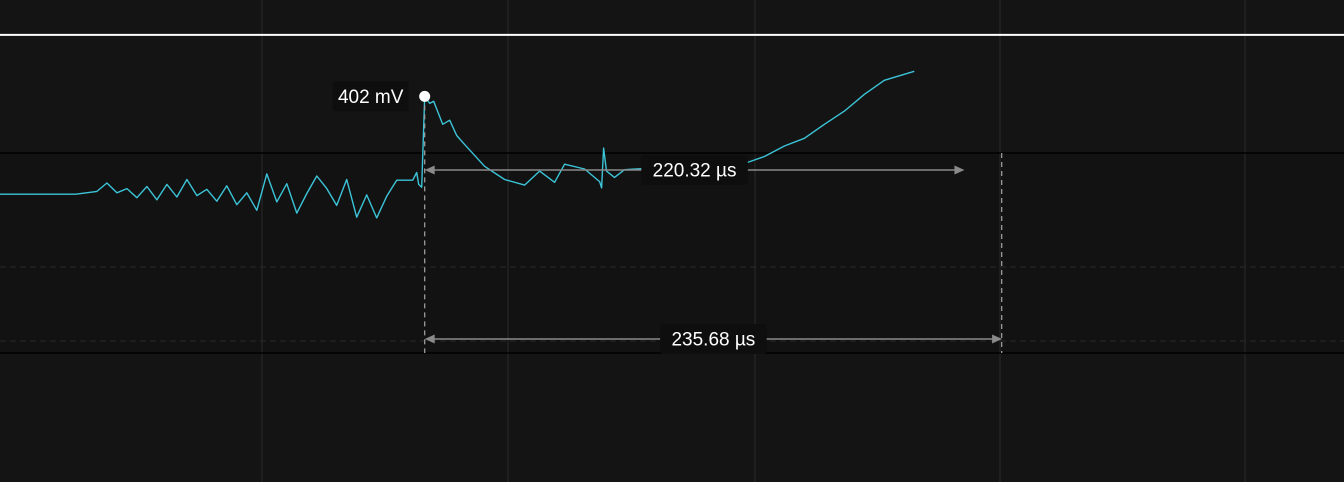 The width and height of the screenshot is (1344, 482). Describe the element at coordinates (425, 96) in the screenshot. I see `marker-dot-icon` at that location.